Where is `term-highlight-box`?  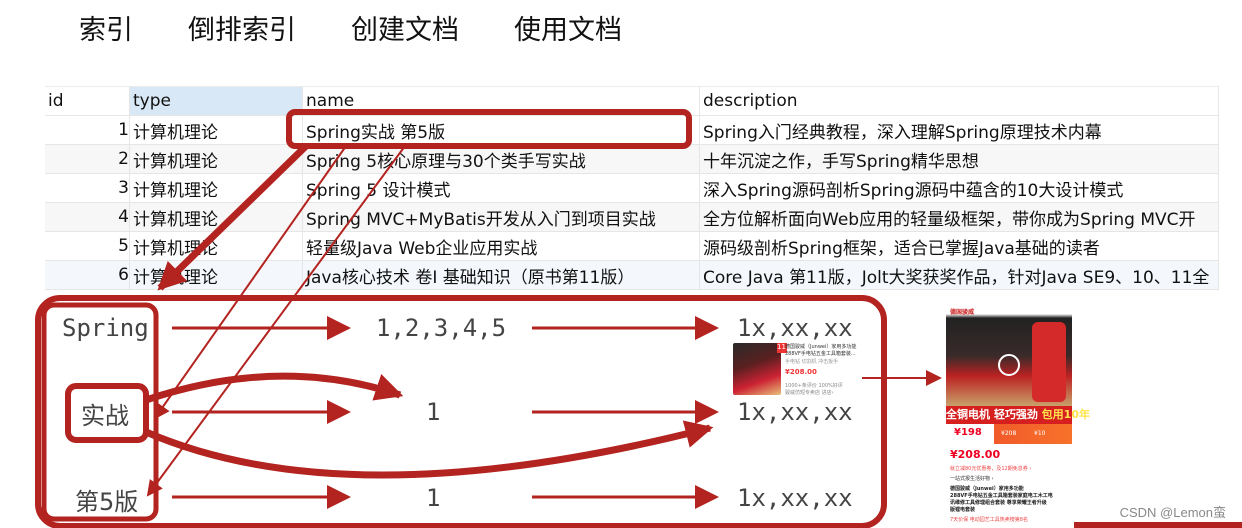 term-highlight-box is located at coordinates (107, 413).